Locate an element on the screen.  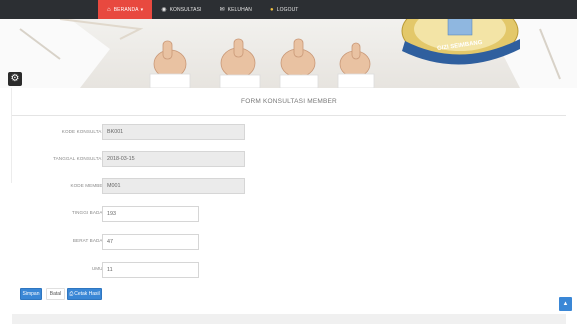
label-tinggi-badan: TINGGI BADAN is located at coordinates (88, 212).